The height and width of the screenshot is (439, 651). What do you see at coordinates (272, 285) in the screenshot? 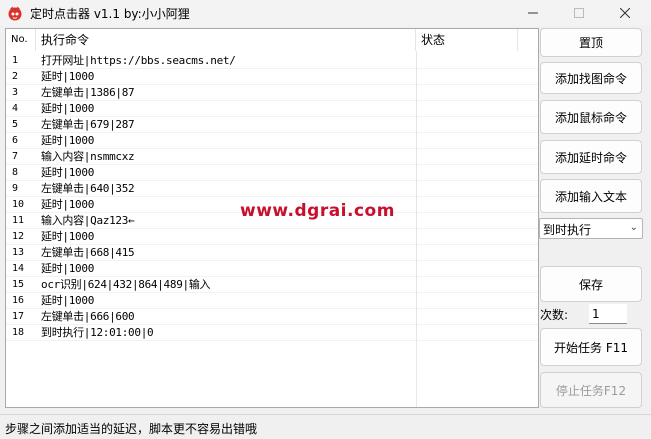
I see `table-row: 15 ocr识别|624|432|864|489|输入` at bounding box center [272, 285].